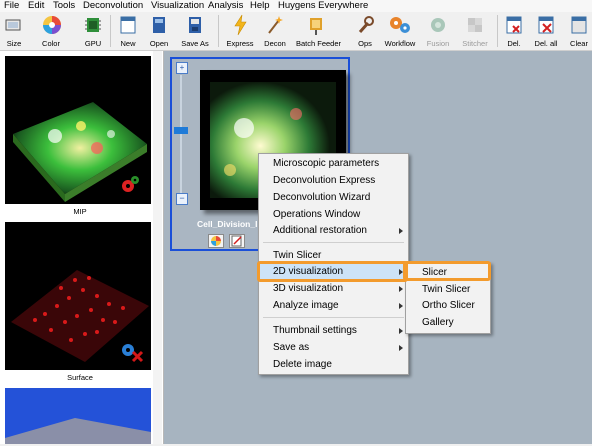 The width and height of the screenshot is (592, 446). I want to click on gpu-chip-icon, so click(93, 25).